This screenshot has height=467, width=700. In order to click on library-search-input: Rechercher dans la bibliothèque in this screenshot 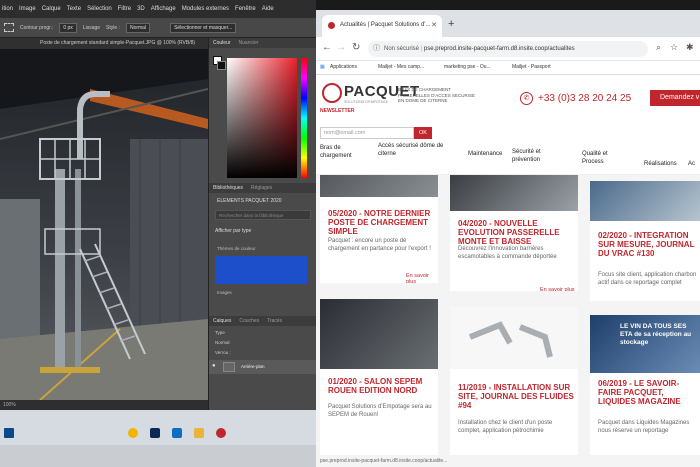, I will do `click(263, 215)`.